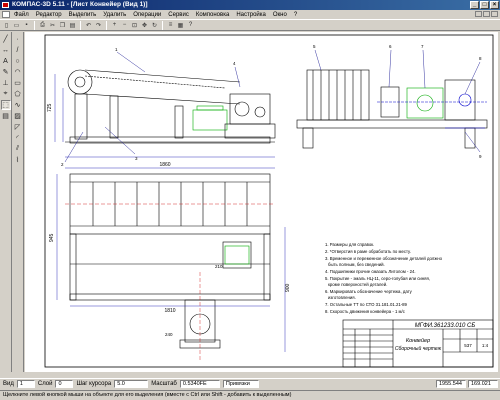 Image resolution: width=500 pixels, height=400 pixels. I want to click on title-mass: 537, so click(468, 345).